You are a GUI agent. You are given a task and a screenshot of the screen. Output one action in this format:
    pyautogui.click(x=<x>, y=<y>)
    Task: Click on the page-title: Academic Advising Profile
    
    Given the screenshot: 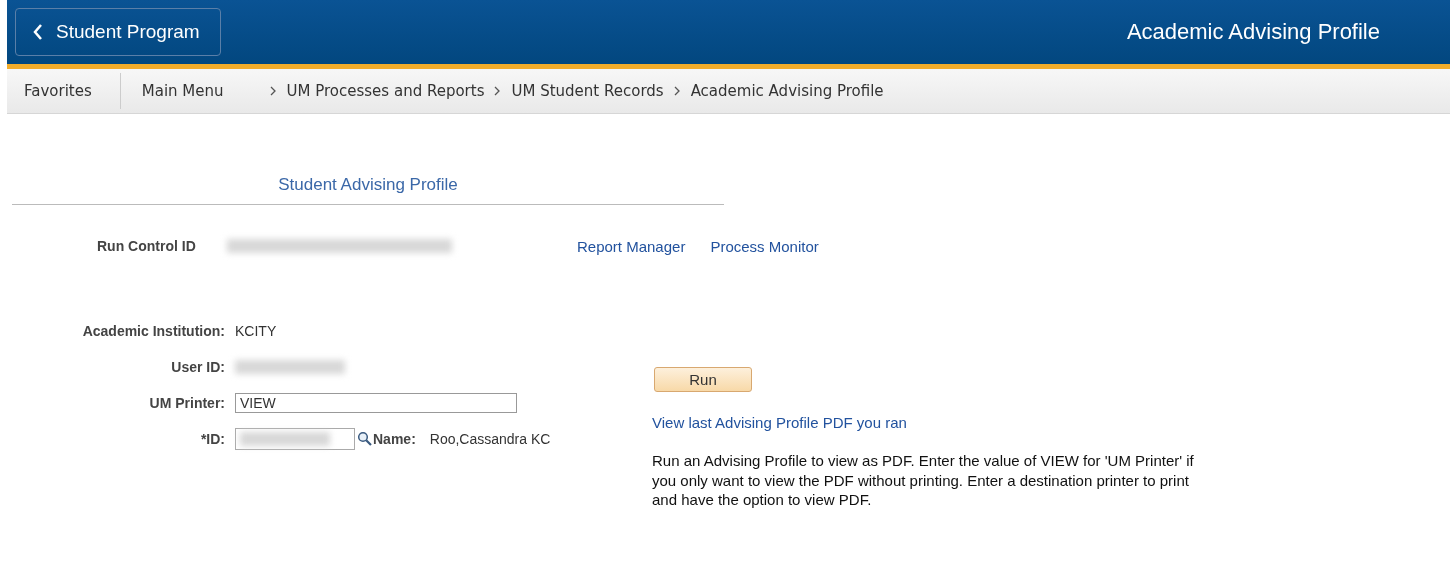 What is the action you would take?
    pyautogui.click(x=1253, y=32)
    